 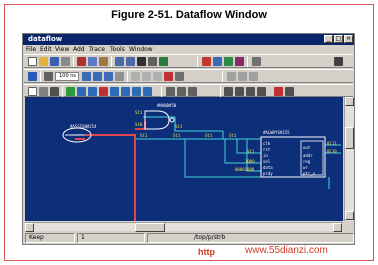 What do you see at coordinates (136, 91) in the screenshot?
I see `trace-all-icon` at bounding box center [136, 91].